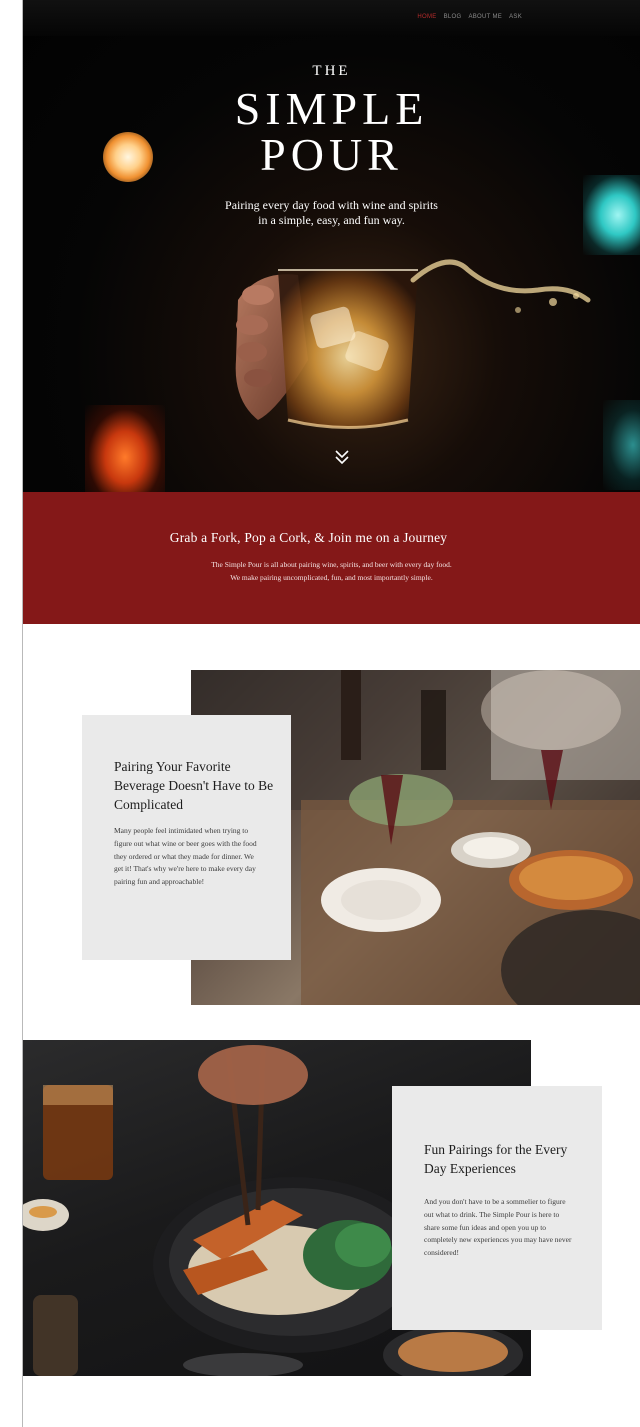  Describe the element at coordinates (342, 457) in the screenshot. I see `double-chevron-down-icon` at that location.